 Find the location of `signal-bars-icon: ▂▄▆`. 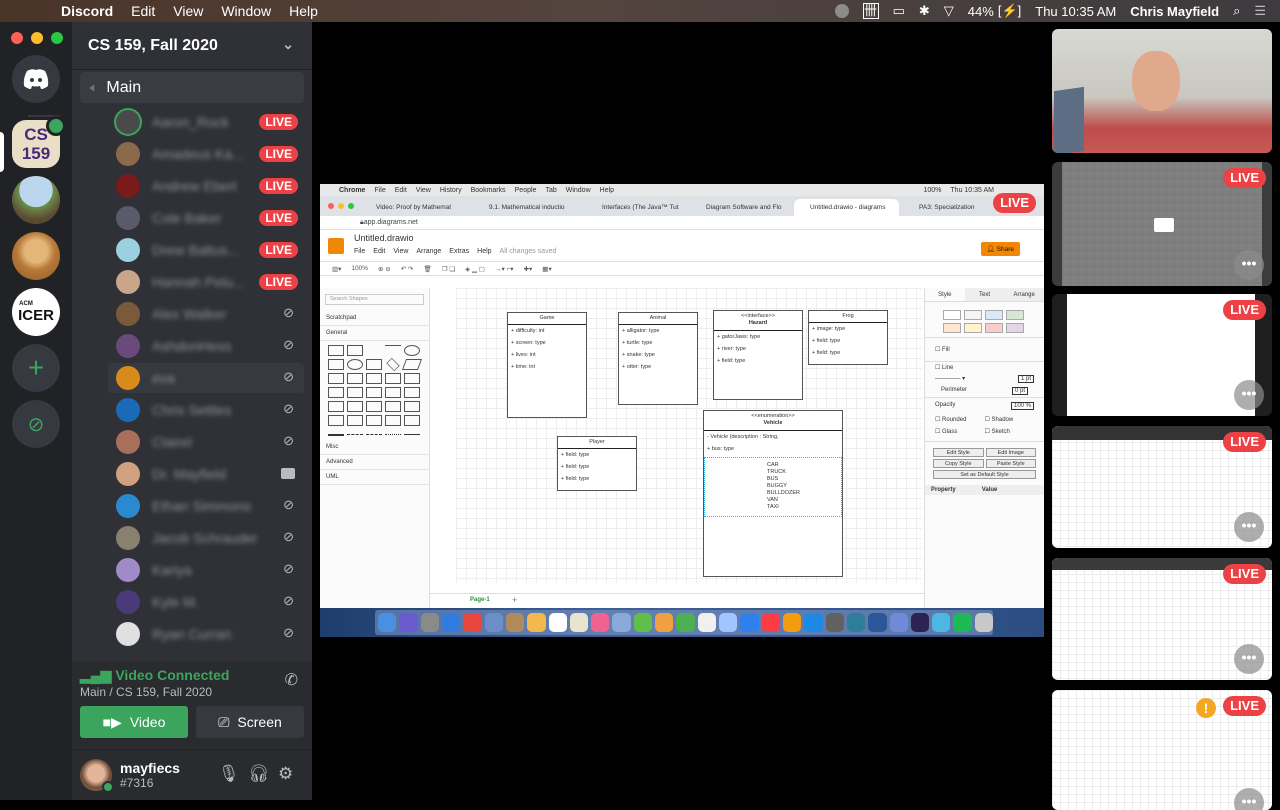

signal-bars-icon: ▂▄▆ is located at coordinates (98, 675).